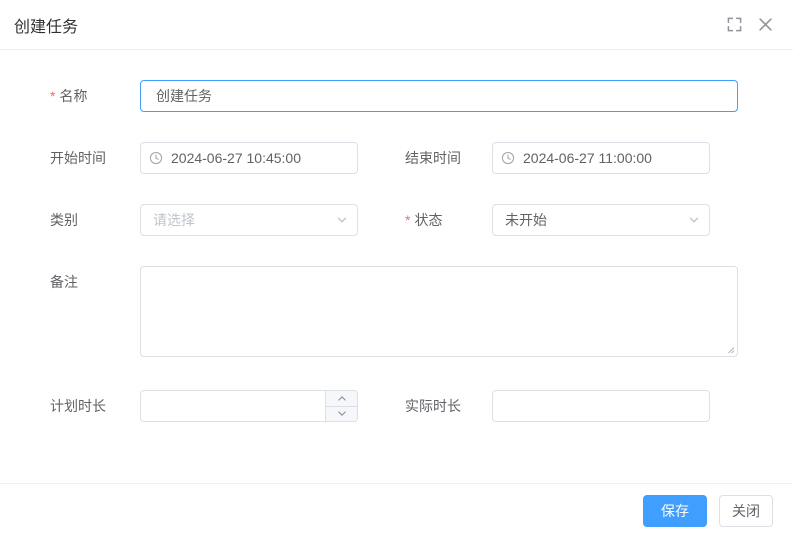 The height and width of the screenshot is (538, 793). I want to click on category-select: 请选择, so click(249, 220).